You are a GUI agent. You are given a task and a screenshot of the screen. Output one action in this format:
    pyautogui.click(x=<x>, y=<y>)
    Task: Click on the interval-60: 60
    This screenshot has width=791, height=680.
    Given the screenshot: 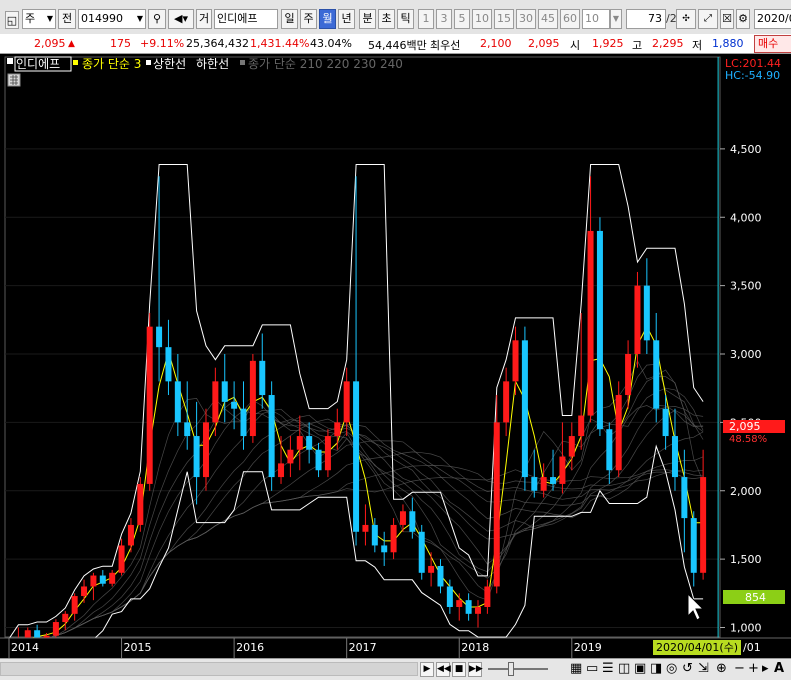 What is the action you would take?
    pyautogui.click(x=570, y=19)
    